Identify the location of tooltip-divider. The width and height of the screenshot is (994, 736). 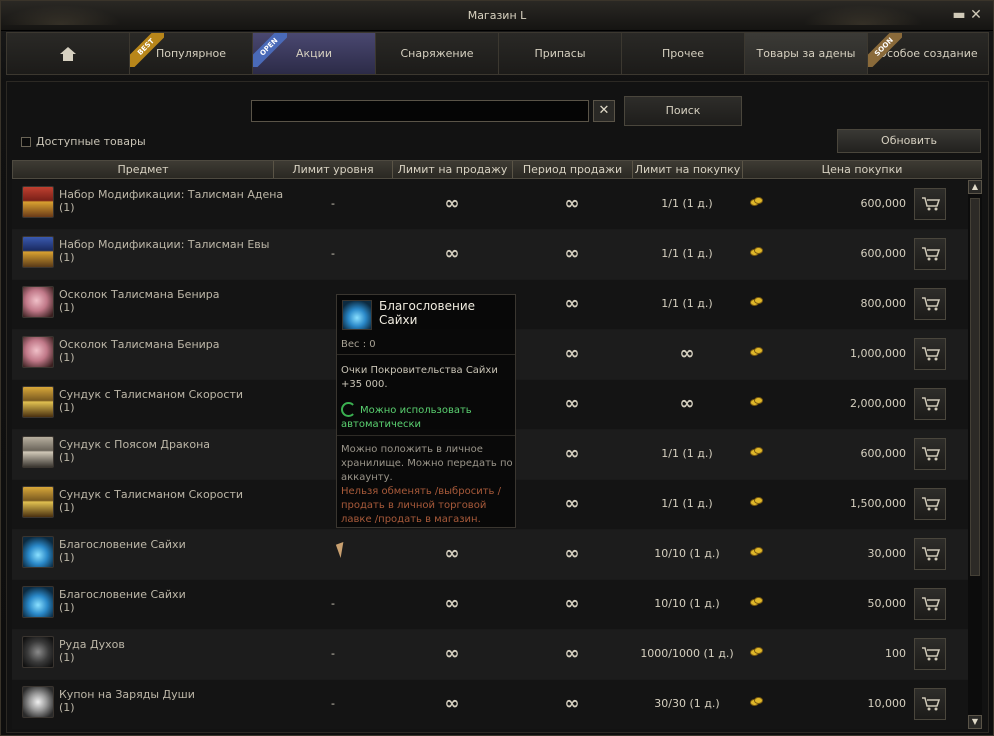
(426, 354).